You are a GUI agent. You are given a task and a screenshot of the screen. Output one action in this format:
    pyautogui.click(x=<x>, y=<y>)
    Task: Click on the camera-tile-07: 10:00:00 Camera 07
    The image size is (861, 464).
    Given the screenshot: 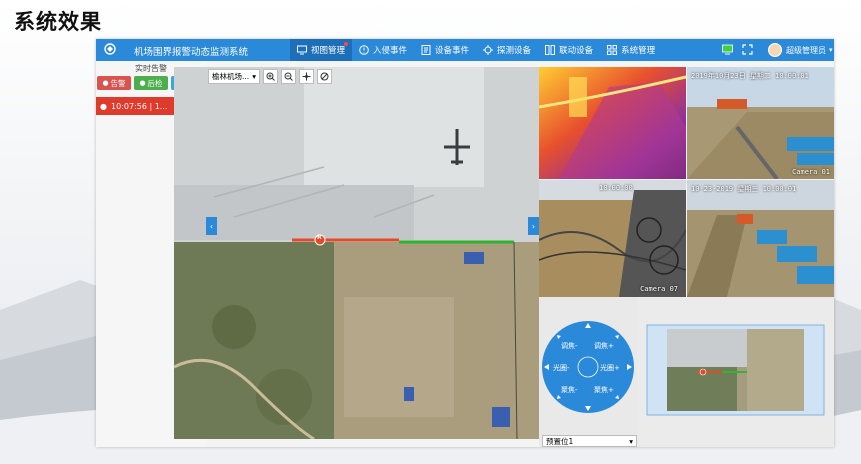 What is the action you would take?
    pyautogui.click(x=612, y=238)
    